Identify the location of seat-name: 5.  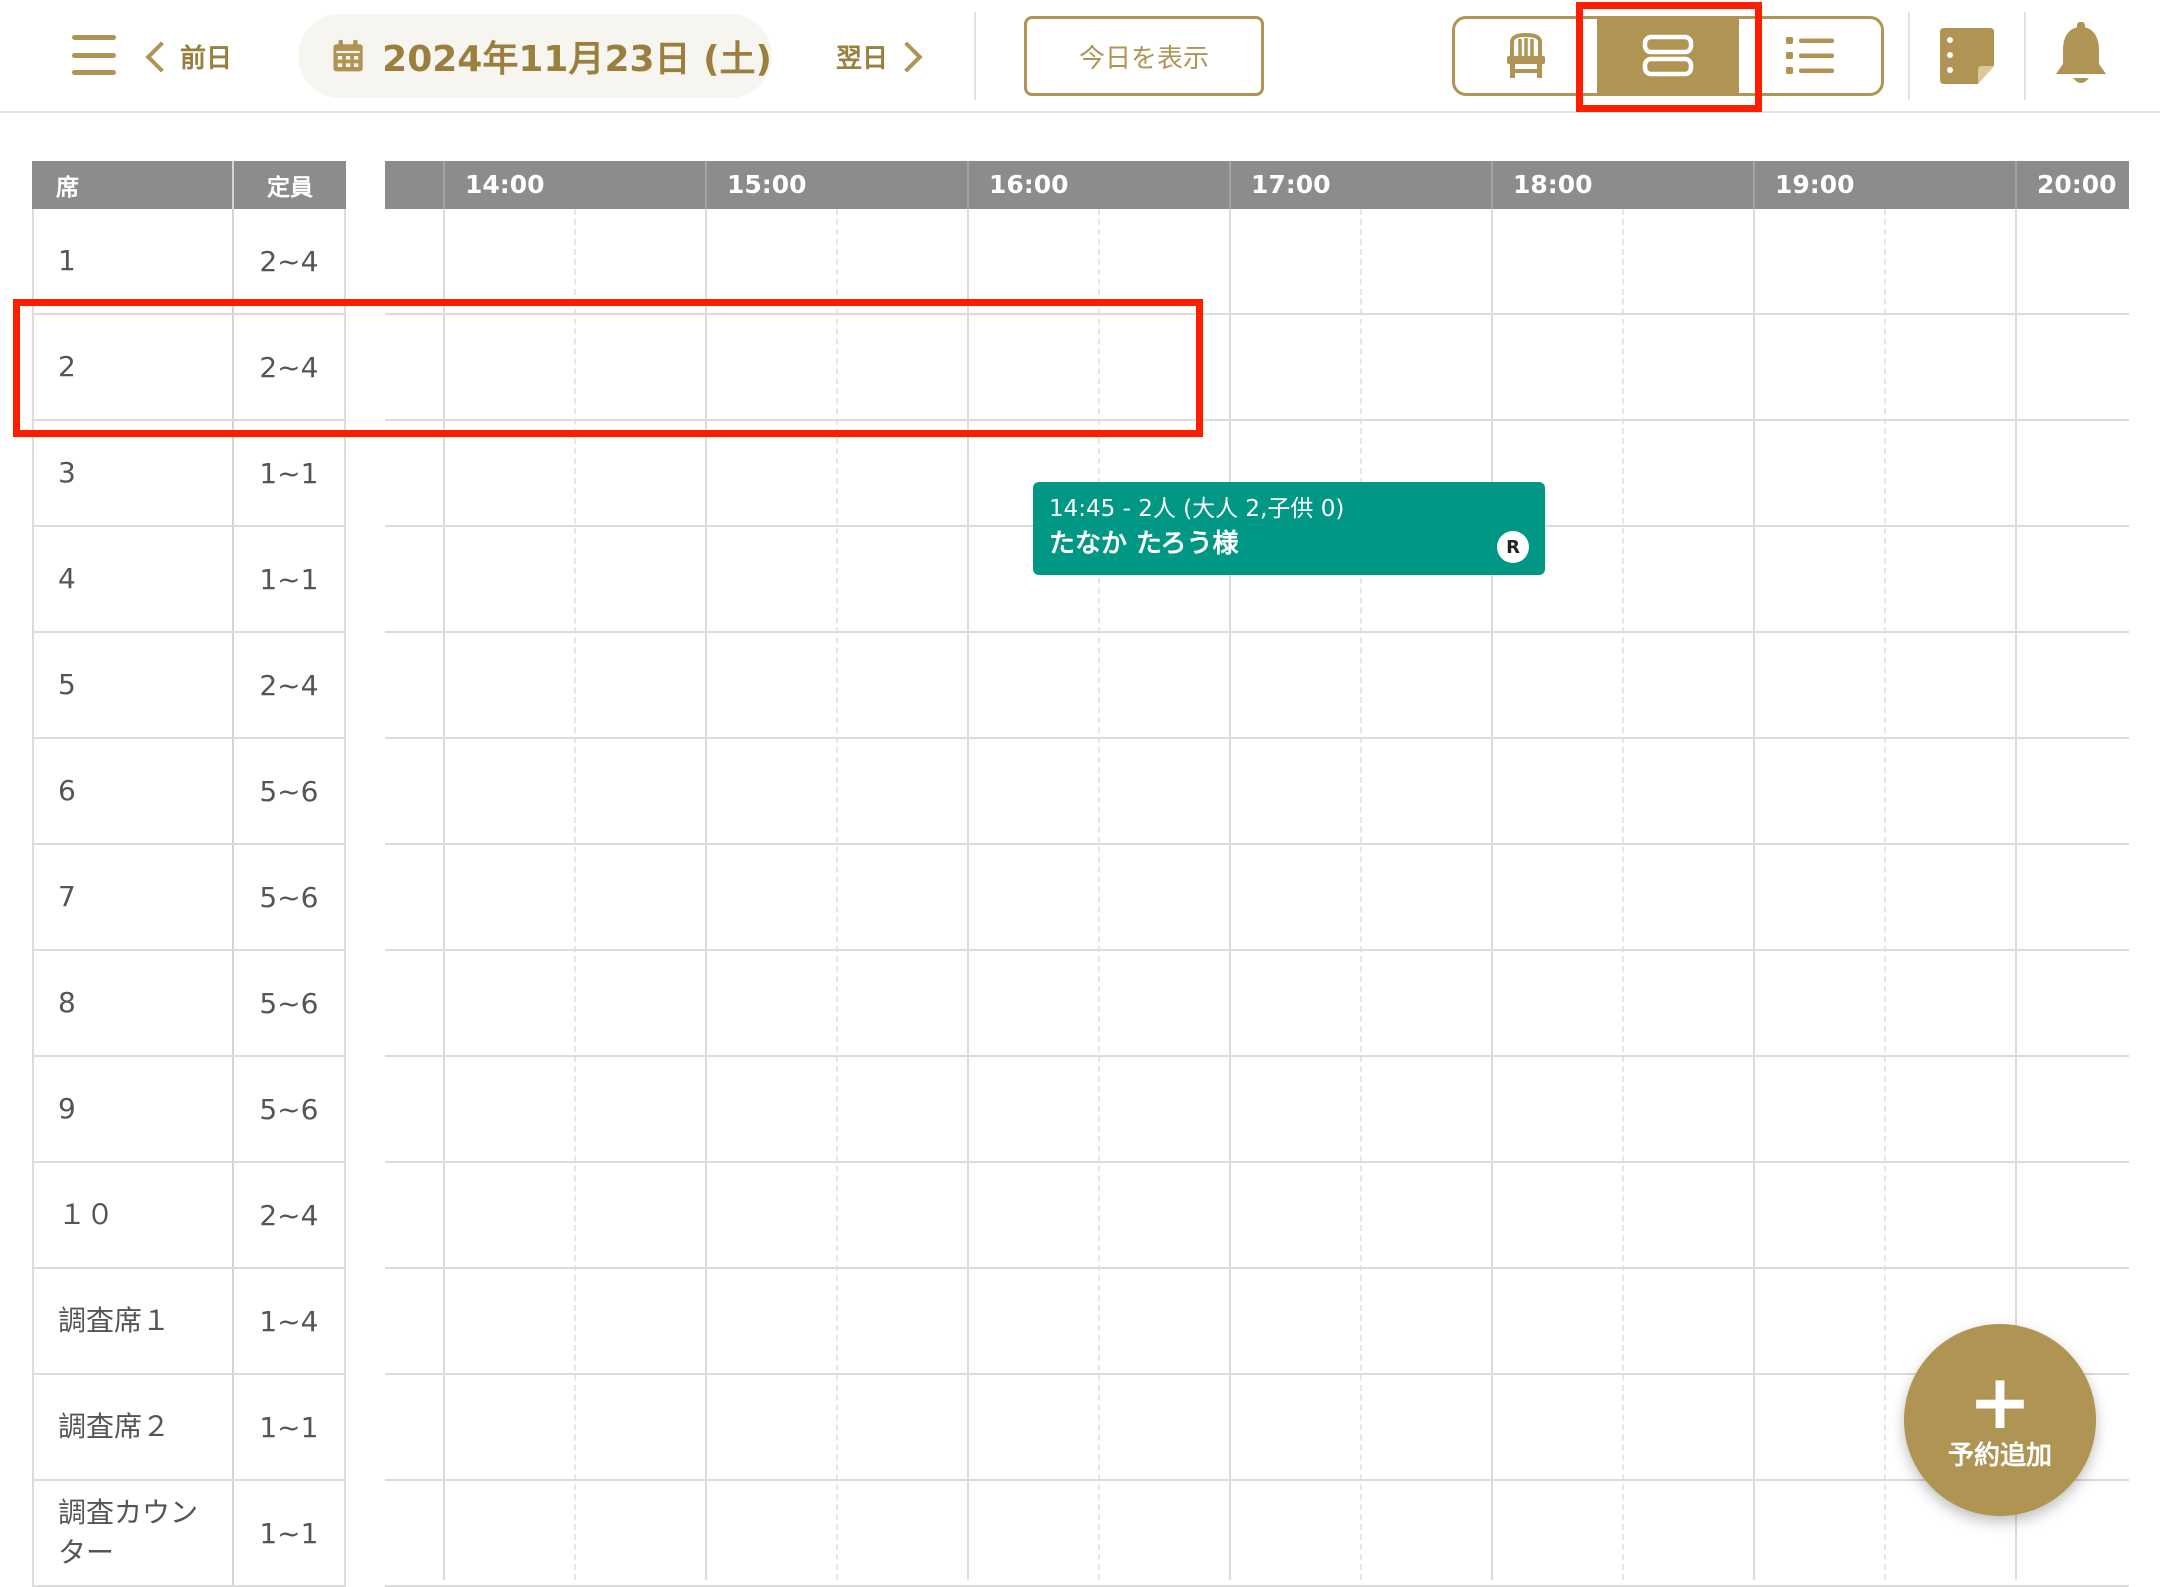
(134, 685).